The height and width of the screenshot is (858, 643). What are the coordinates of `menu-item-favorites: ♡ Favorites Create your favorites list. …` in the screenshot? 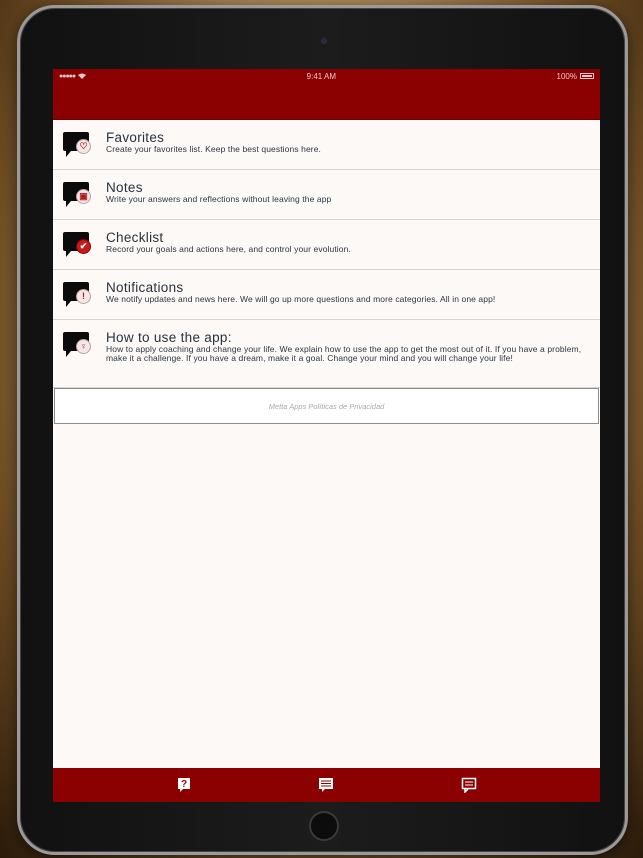 It's located at (326, 145).